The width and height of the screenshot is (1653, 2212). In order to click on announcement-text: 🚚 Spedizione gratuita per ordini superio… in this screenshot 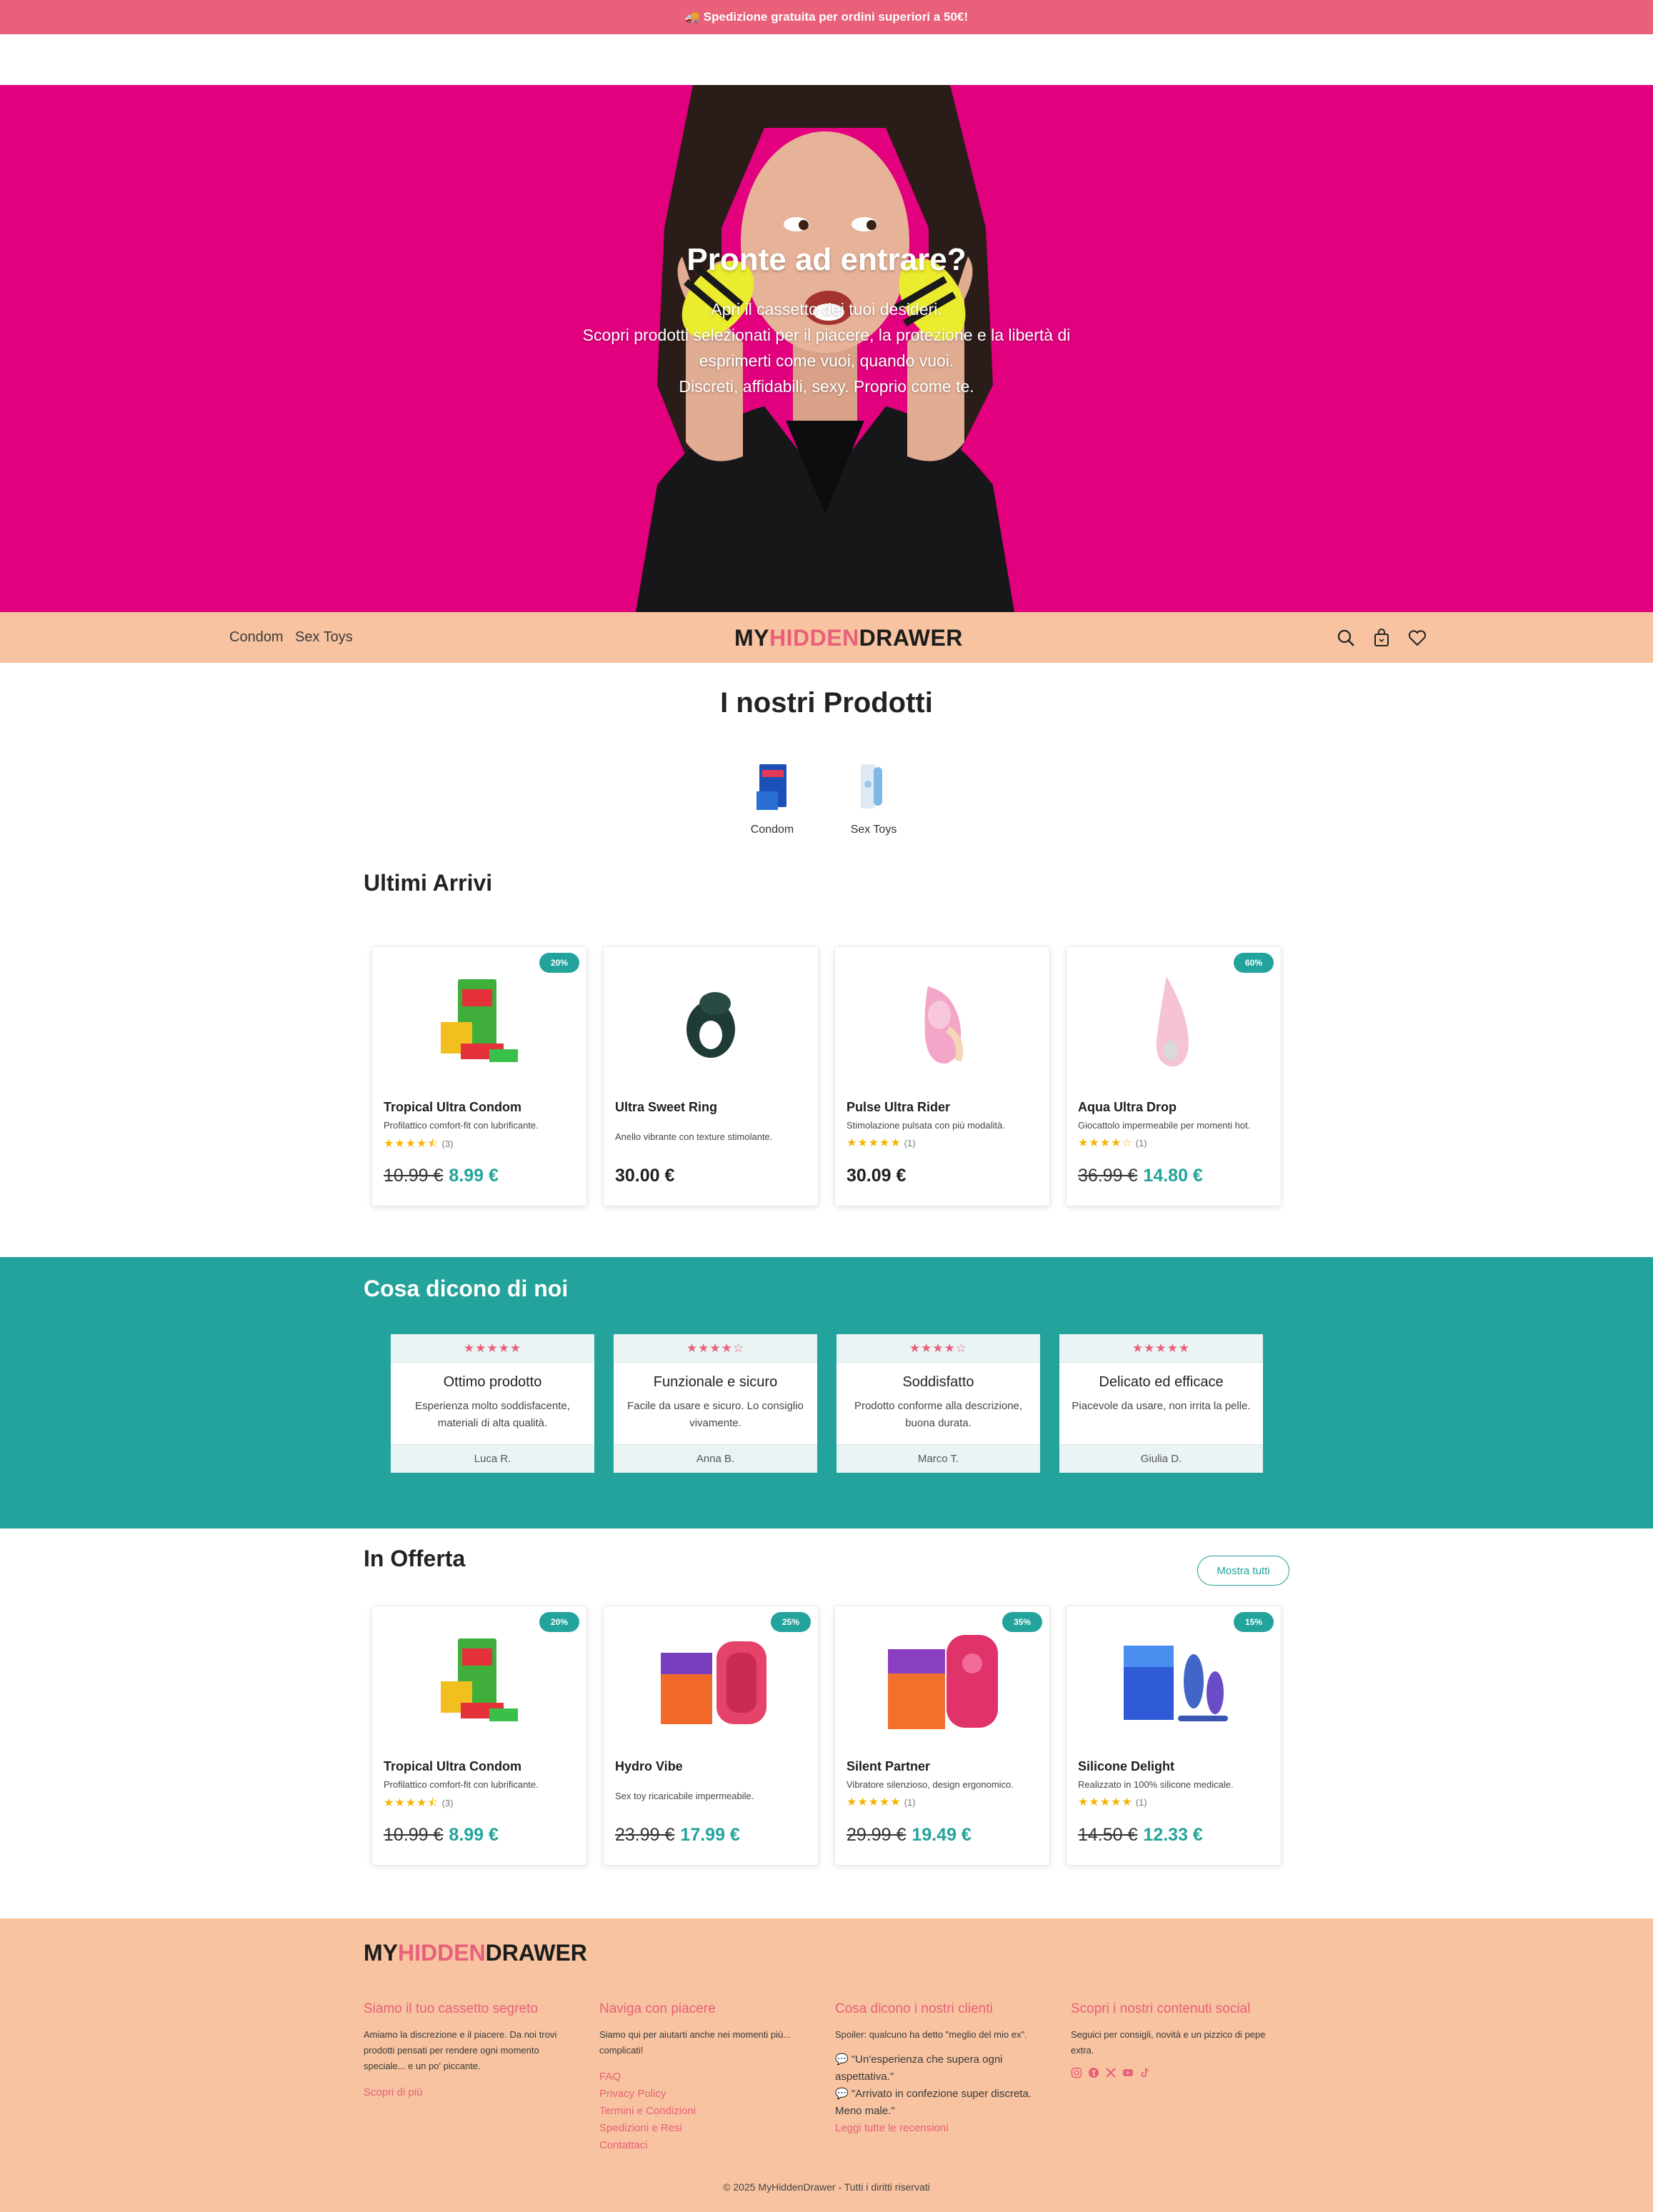, I will do `click(826, 17)`.